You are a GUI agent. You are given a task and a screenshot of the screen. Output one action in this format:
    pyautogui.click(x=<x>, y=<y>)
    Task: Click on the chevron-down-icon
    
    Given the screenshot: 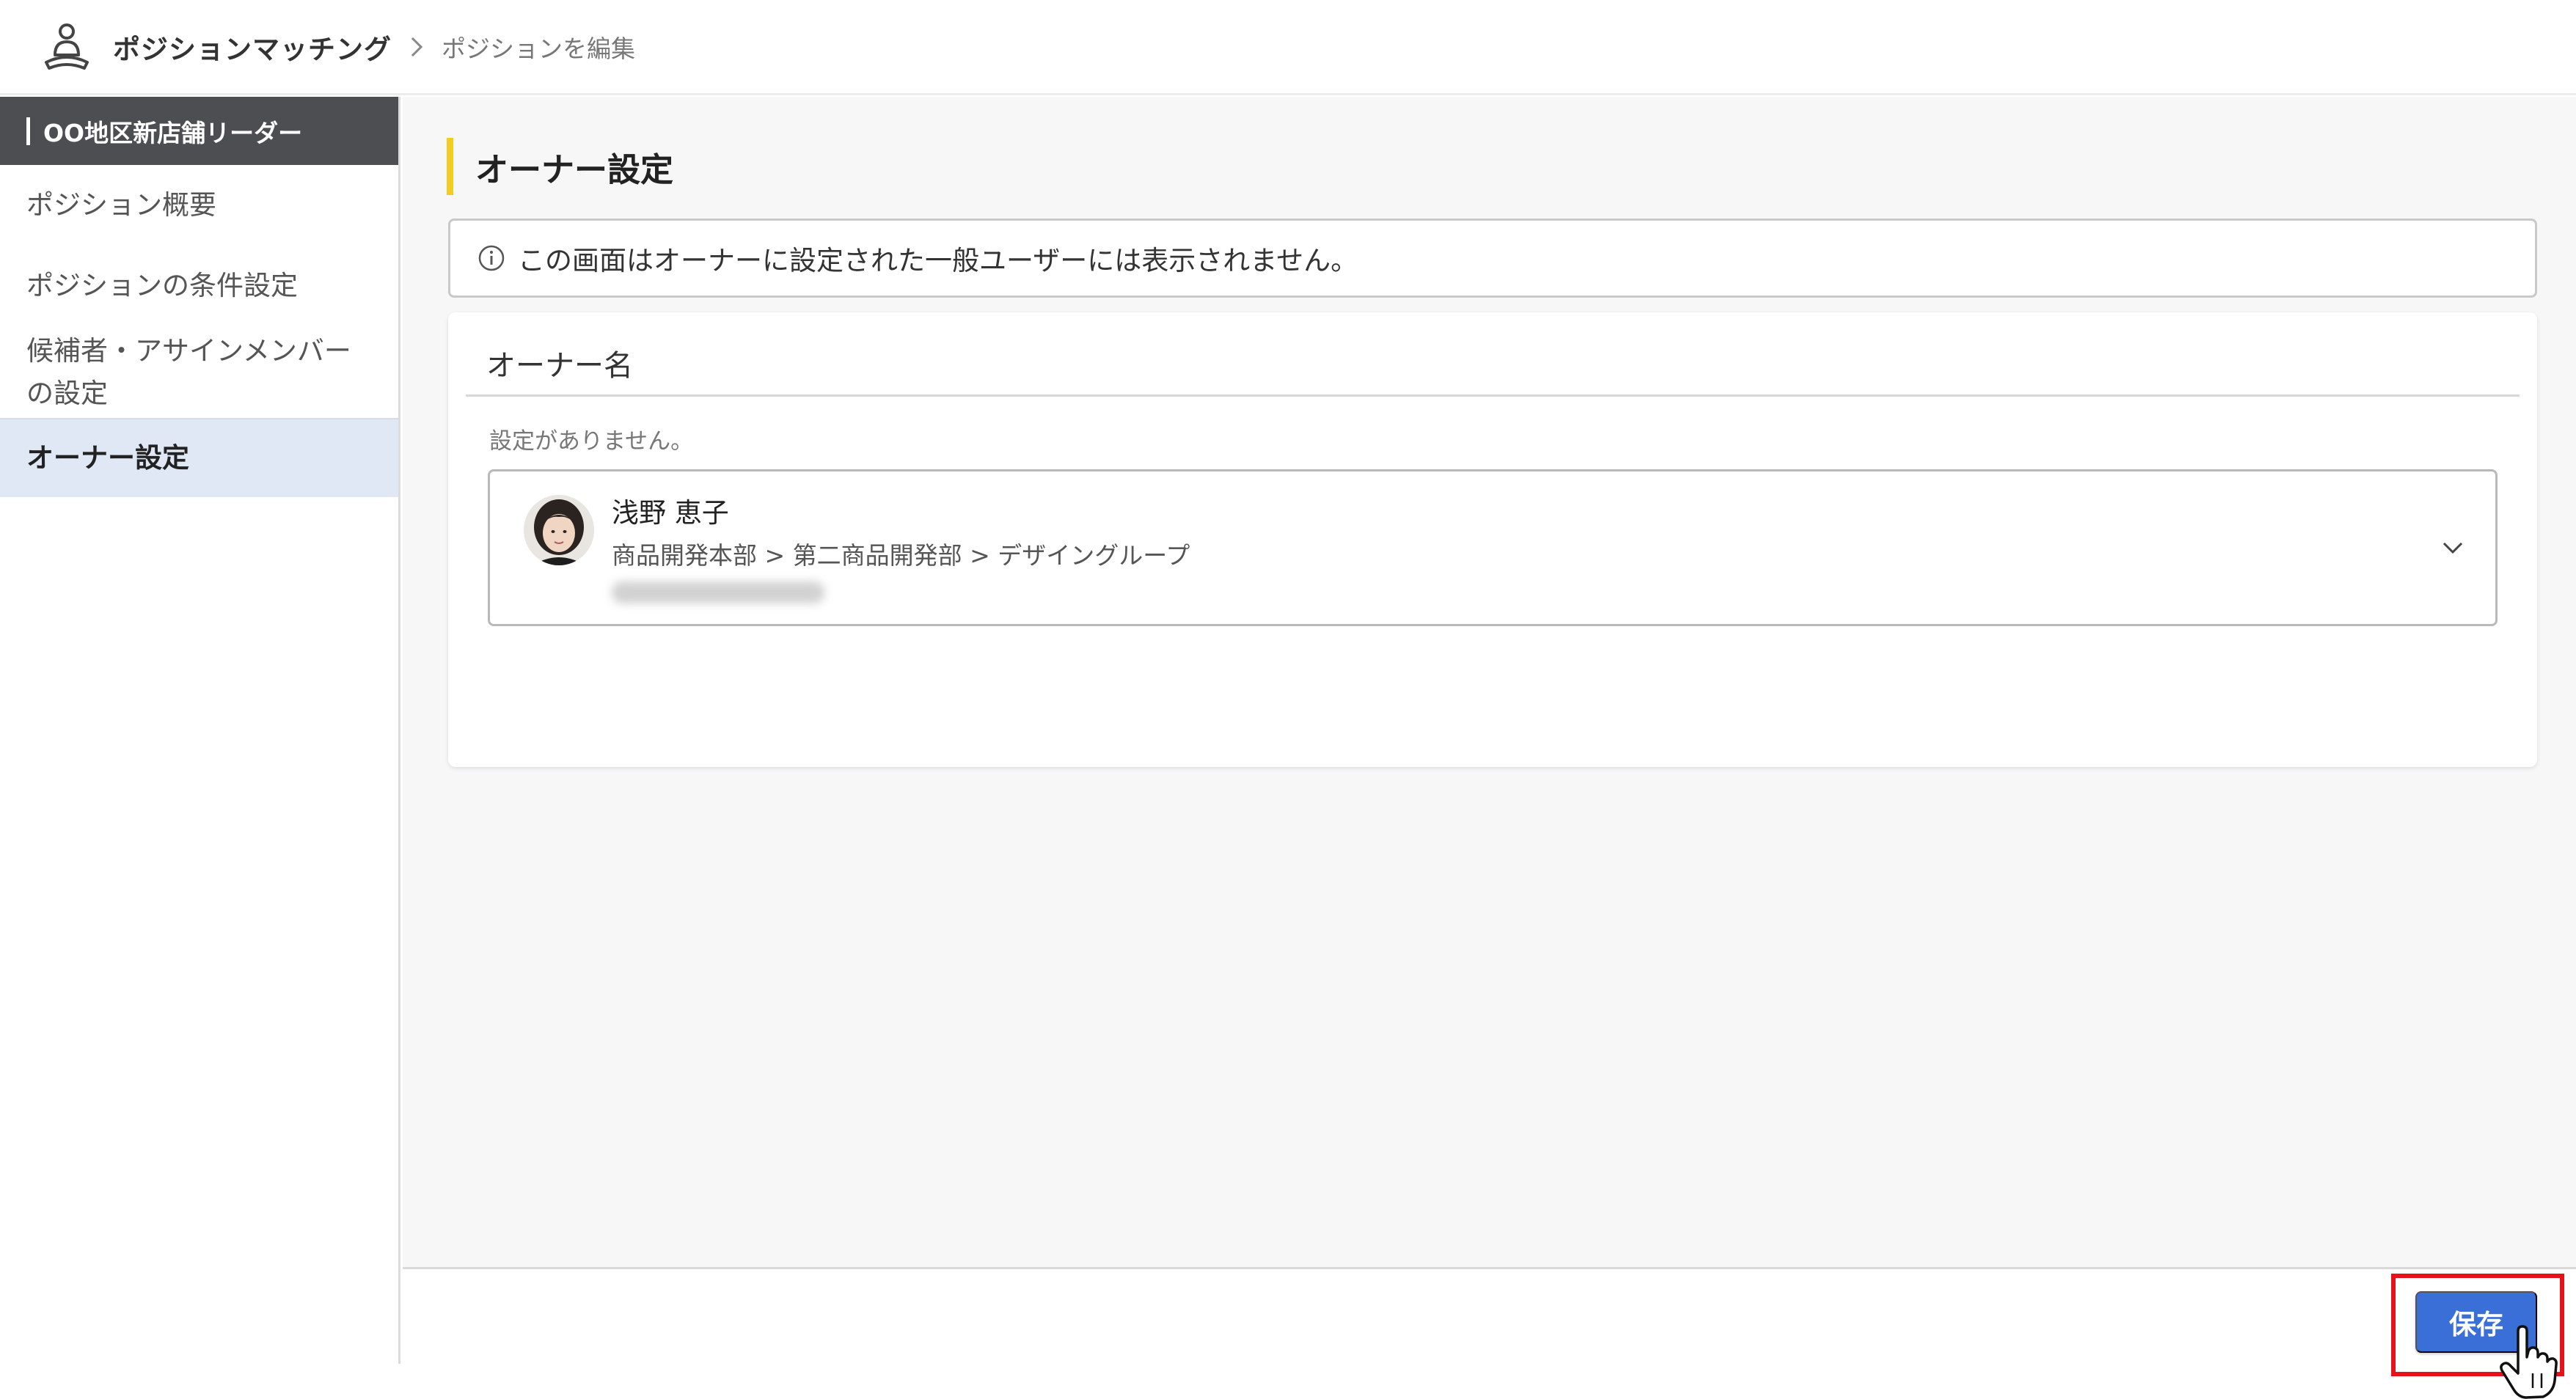 What is the action you would take?
    pyautogui.click(x=2452, y=547)
    